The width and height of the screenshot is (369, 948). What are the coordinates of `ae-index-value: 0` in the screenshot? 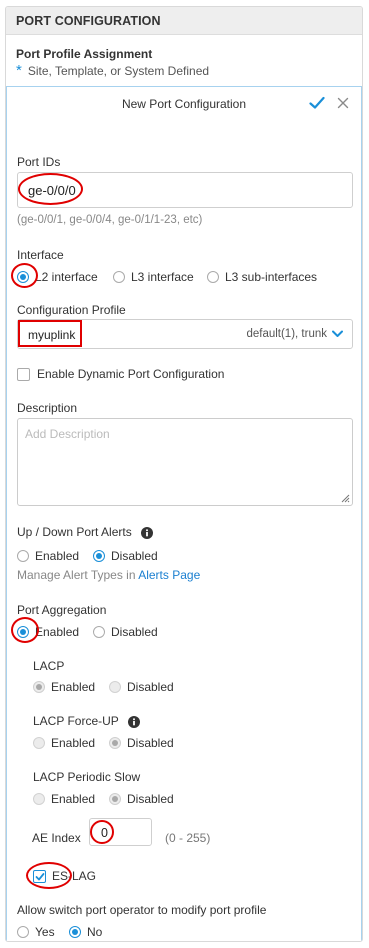 It's located at (104, 833).